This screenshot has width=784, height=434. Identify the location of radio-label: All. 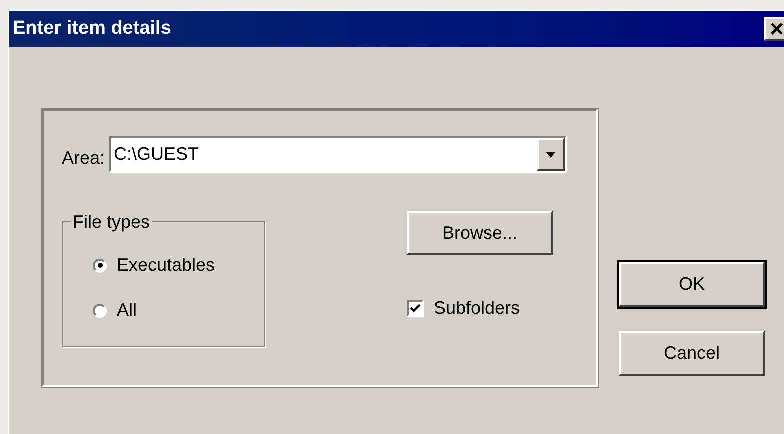
(127, 310).